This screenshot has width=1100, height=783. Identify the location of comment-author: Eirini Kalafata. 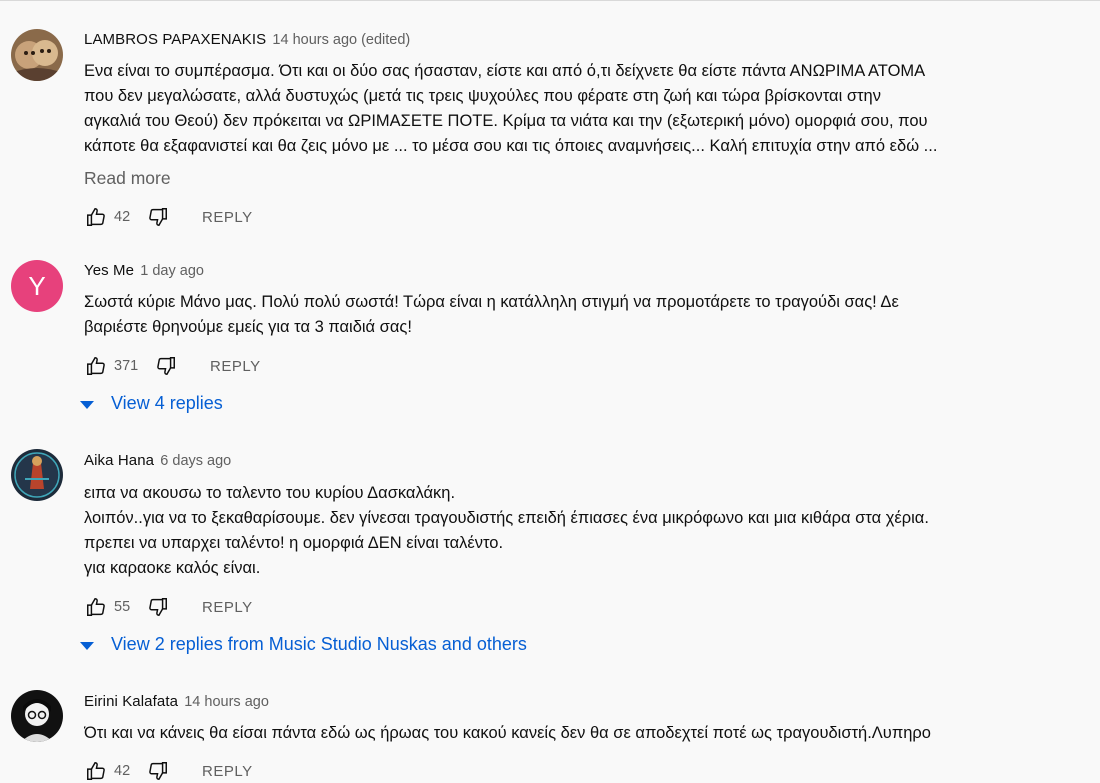
(131, 701).